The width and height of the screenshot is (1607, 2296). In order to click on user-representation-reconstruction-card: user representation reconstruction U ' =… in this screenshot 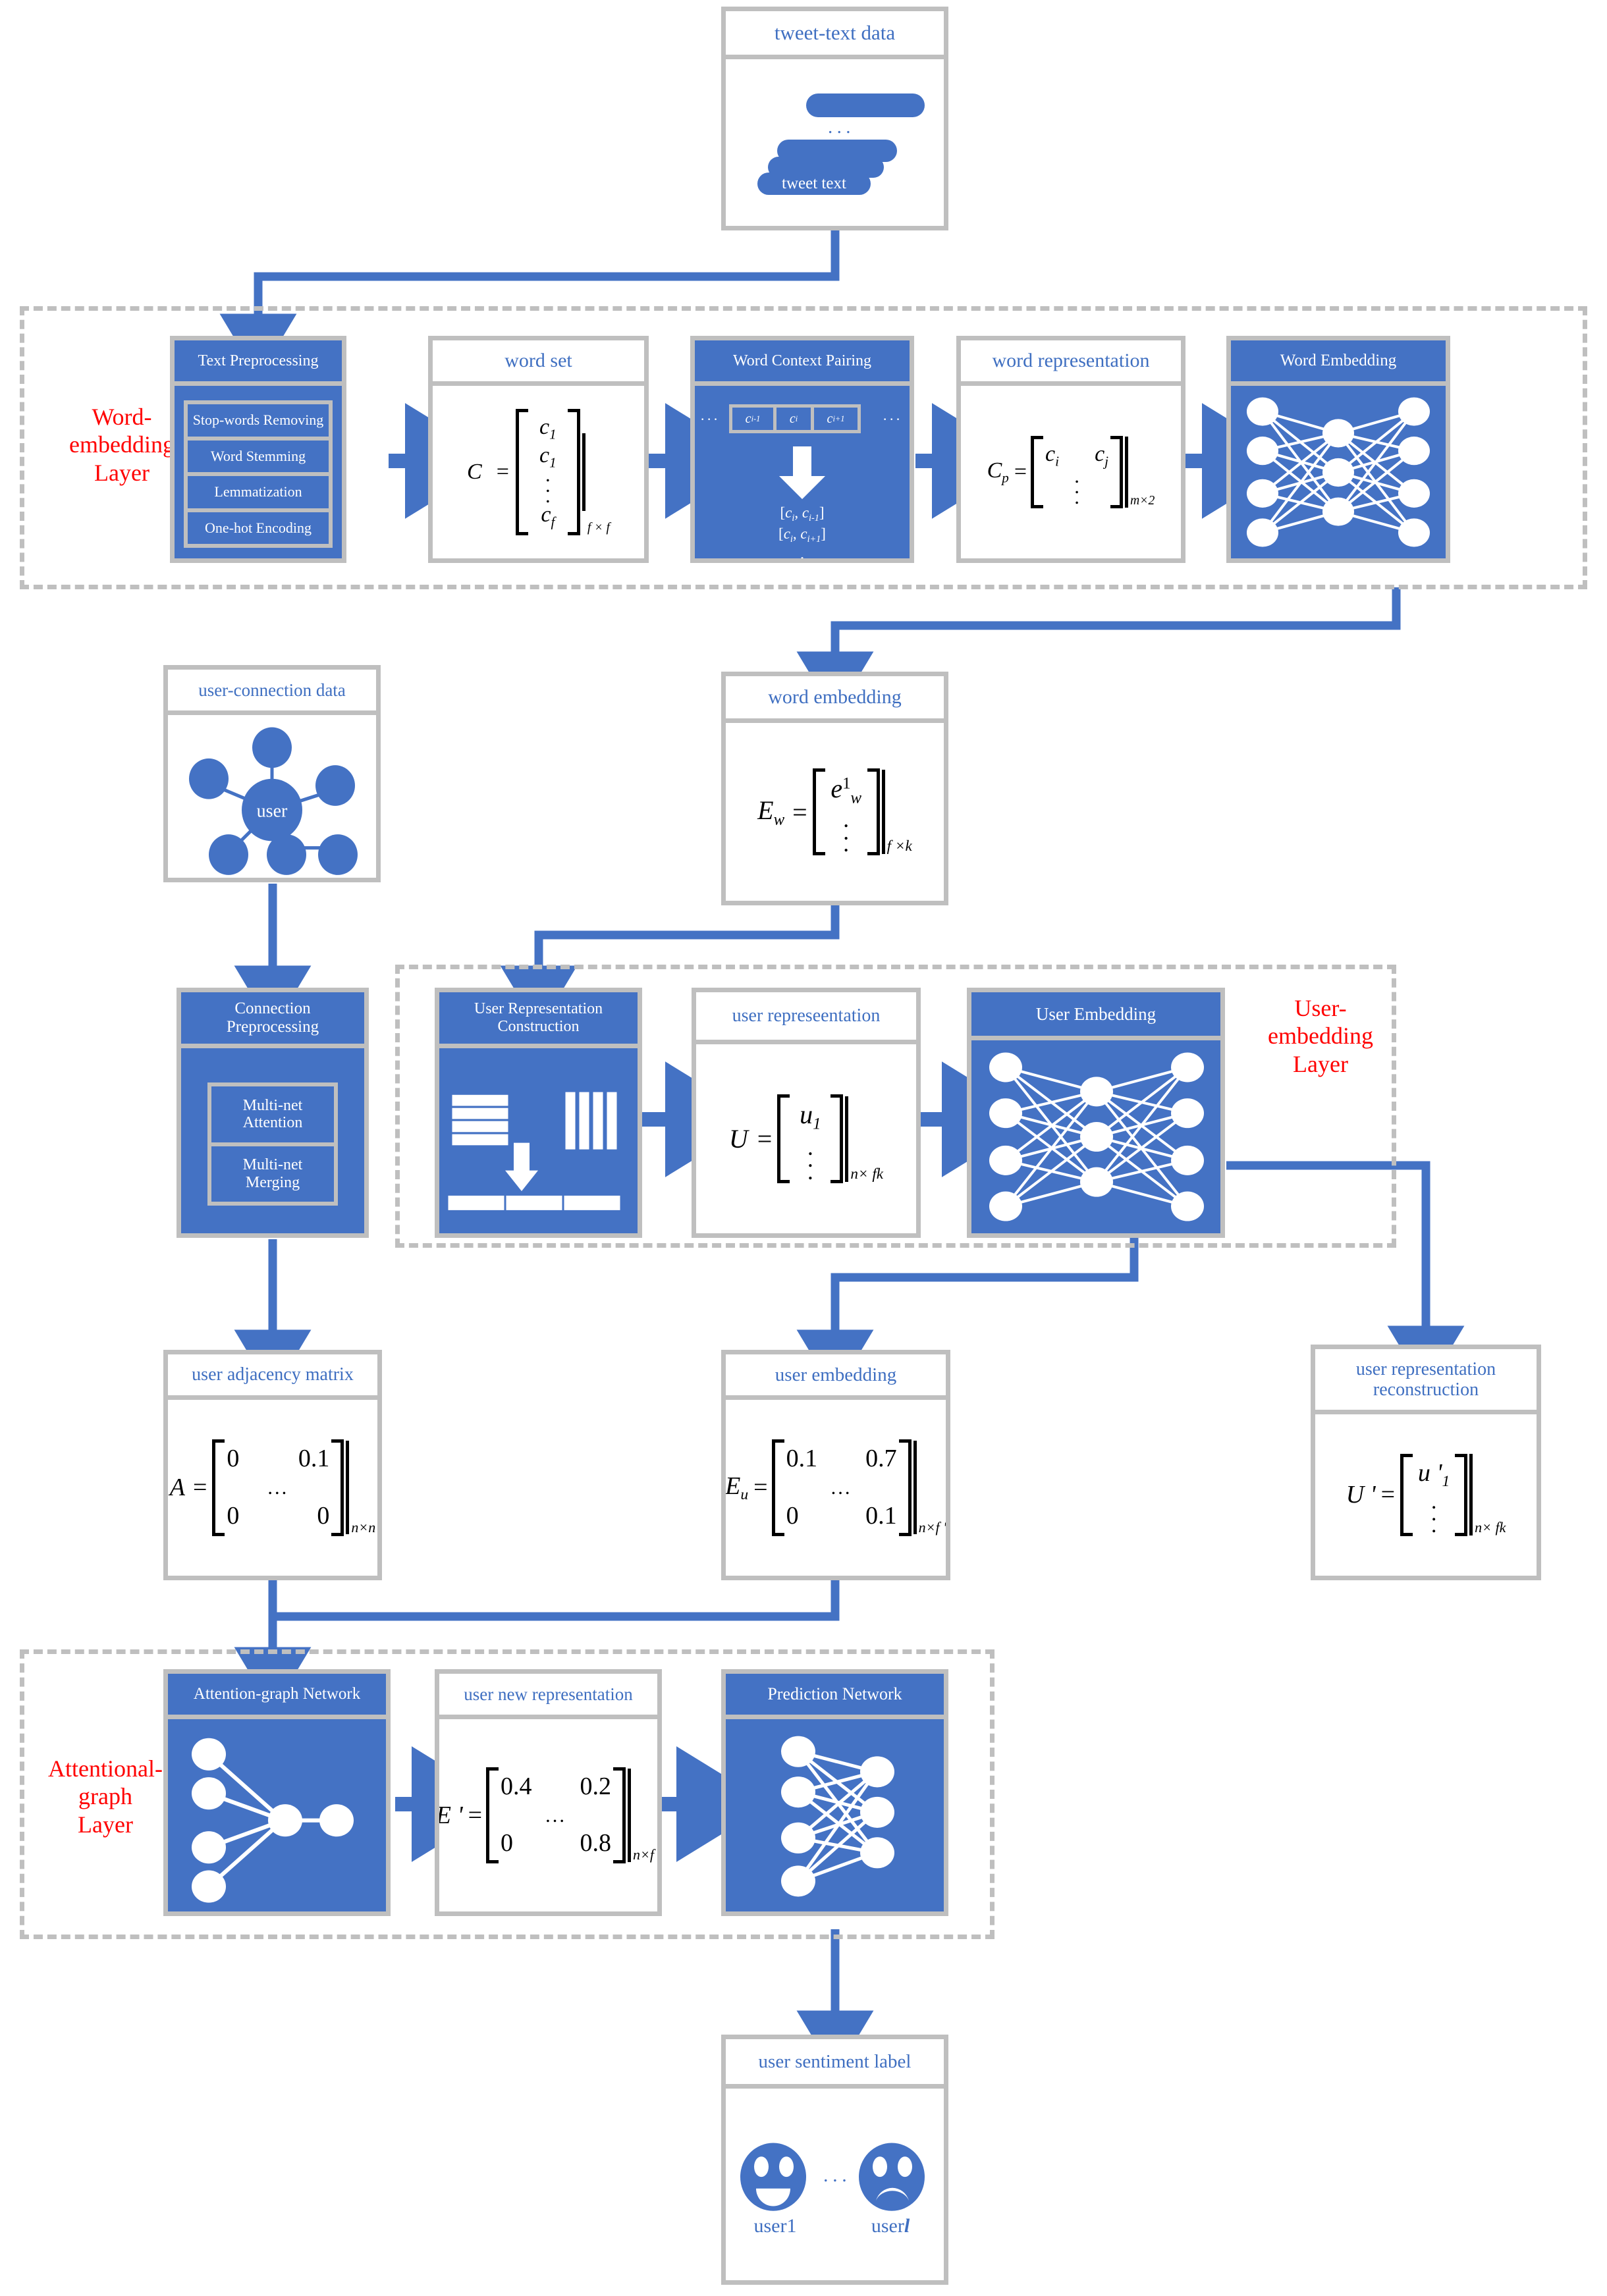, I will do `click(1426, 1462)`.